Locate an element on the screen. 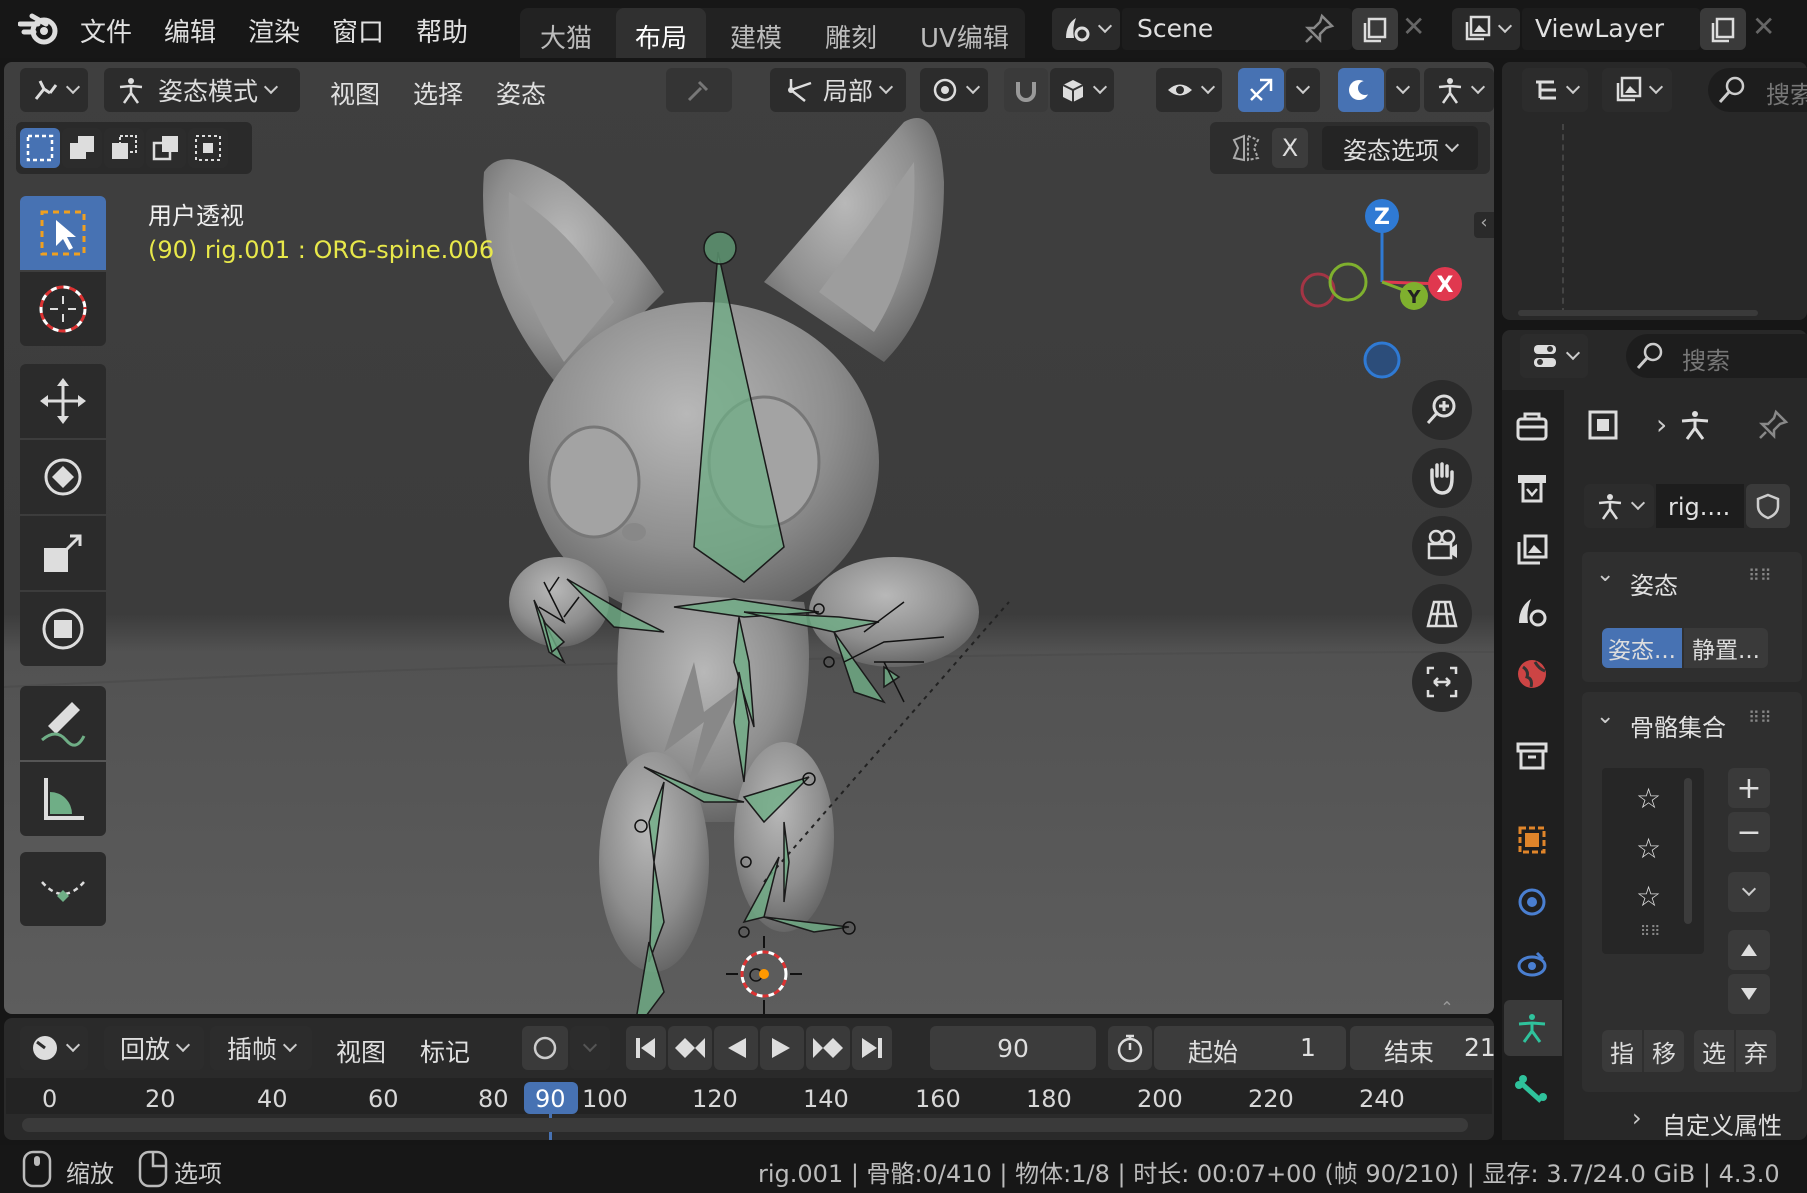  tab-world is located at coordinates (1532, 674).